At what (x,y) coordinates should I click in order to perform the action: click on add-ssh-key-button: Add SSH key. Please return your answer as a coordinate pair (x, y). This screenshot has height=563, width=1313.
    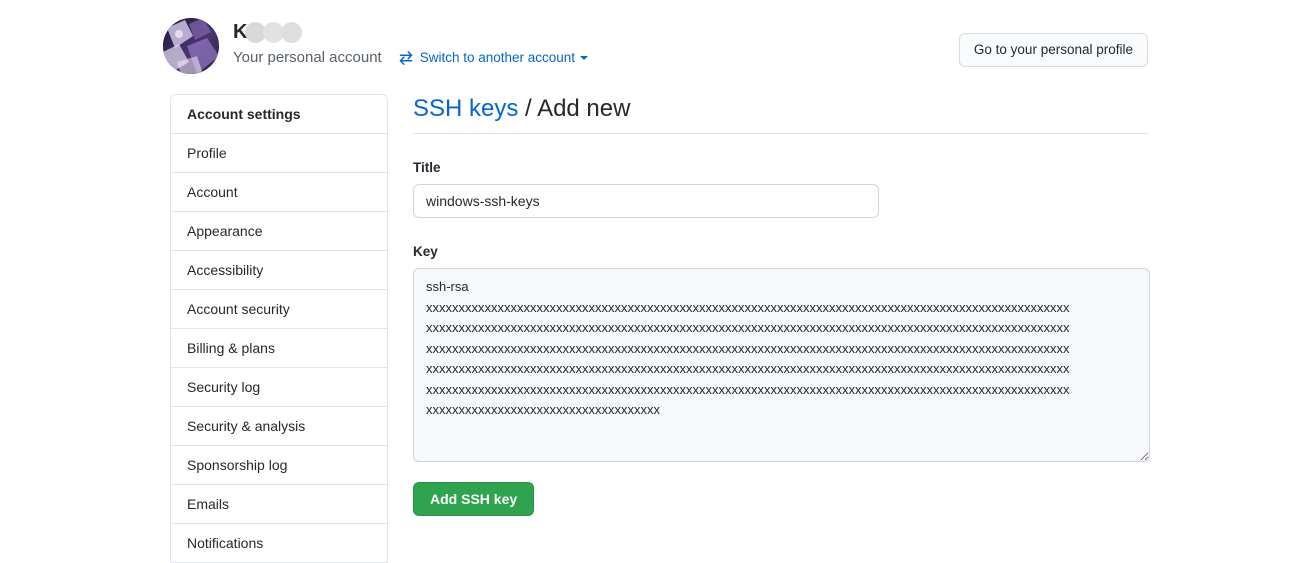
    Looking at the image, I should click on (474, 499).